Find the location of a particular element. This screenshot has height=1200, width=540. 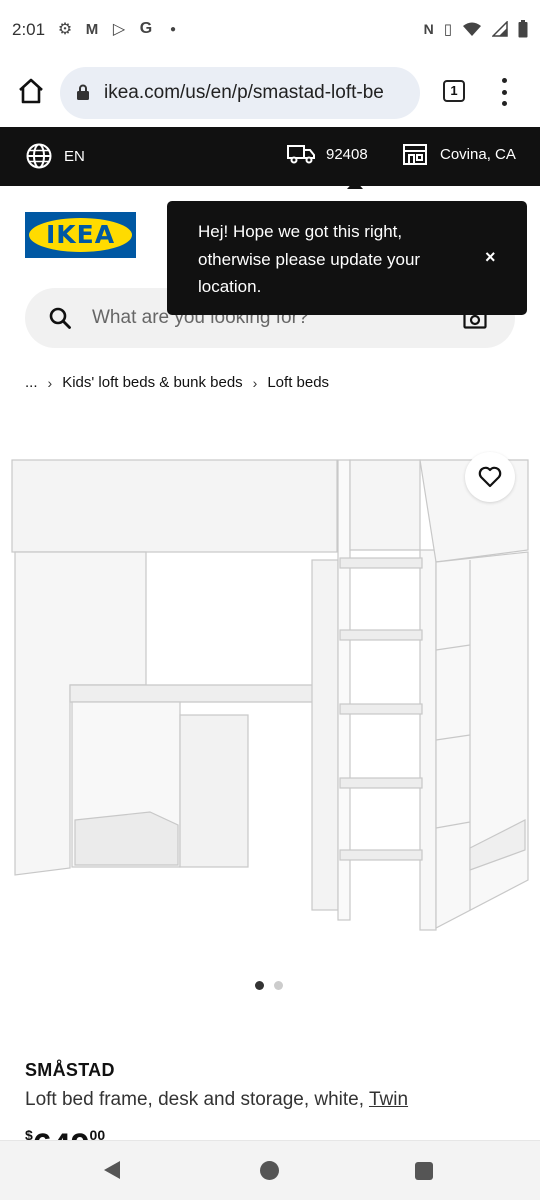

zip-label: 92408 is located at coordinates (347, 154).